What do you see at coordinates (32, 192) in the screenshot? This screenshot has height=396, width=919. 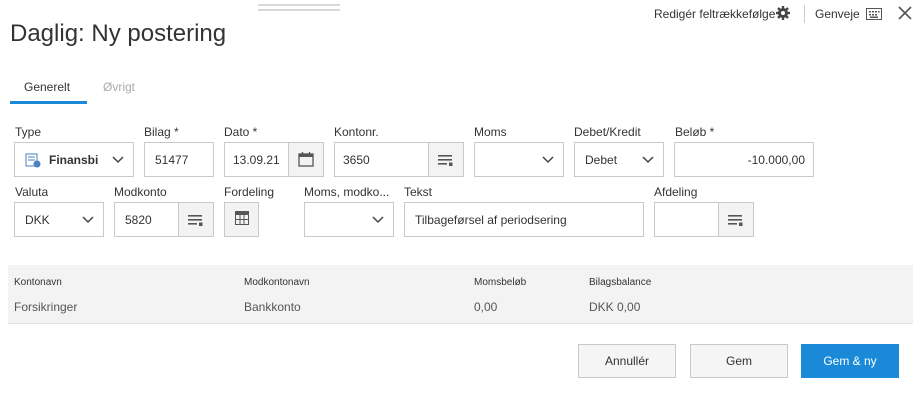 I see `valuta-label: Valuta` at bounding box center [32, 192].